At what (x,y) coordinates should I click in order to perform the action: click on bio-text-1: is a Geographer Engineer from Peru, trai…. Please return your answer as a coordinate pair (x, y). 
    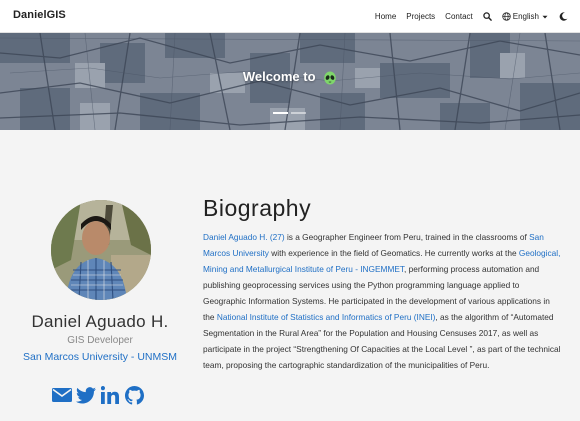
    Looking at the image, I should click on (407, 237).